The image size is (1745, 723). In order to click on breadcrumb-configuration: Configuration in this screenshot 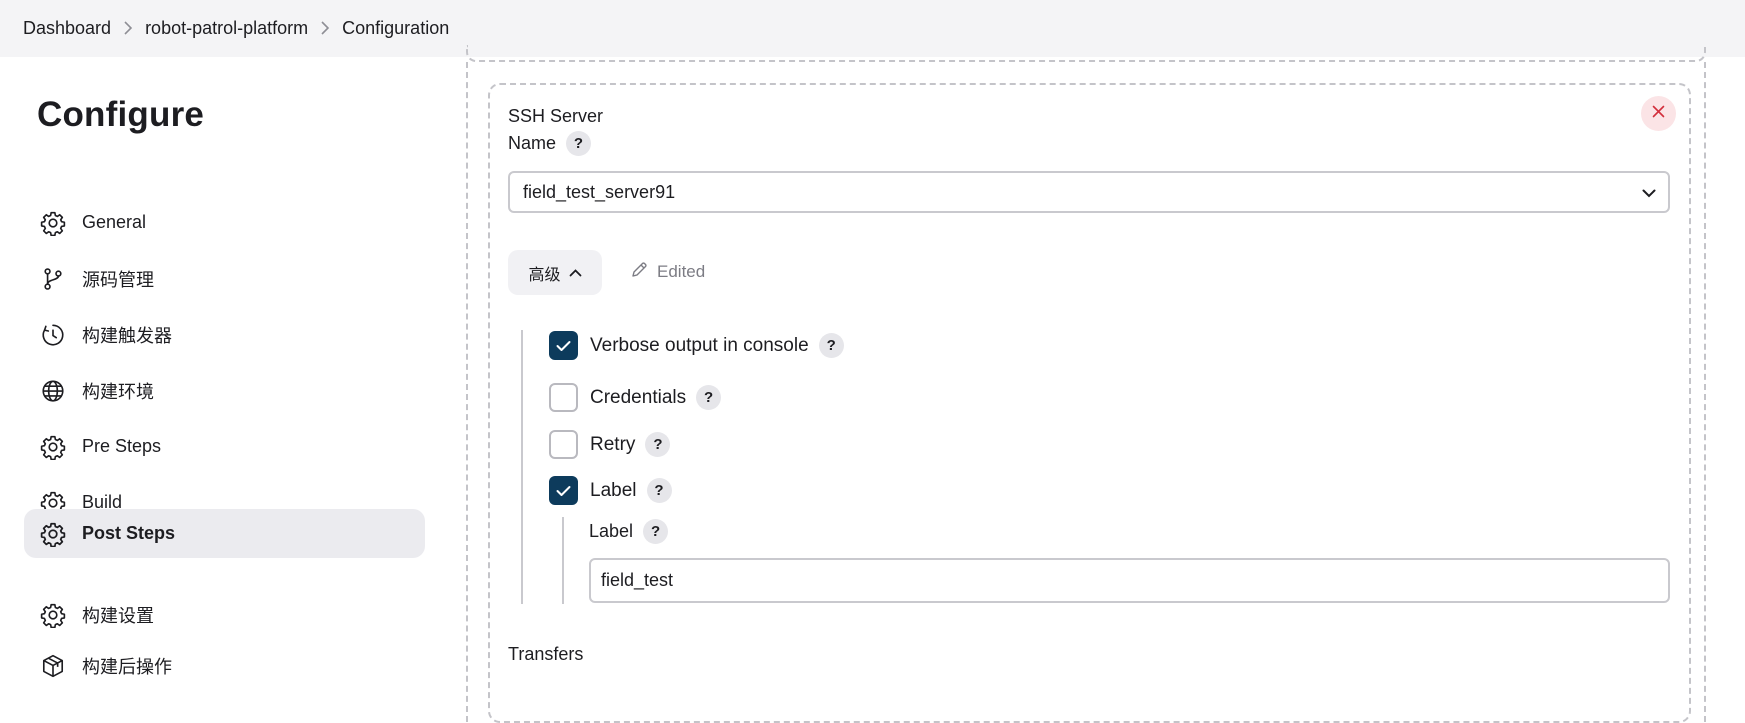, I will do `click(395, 28)`.